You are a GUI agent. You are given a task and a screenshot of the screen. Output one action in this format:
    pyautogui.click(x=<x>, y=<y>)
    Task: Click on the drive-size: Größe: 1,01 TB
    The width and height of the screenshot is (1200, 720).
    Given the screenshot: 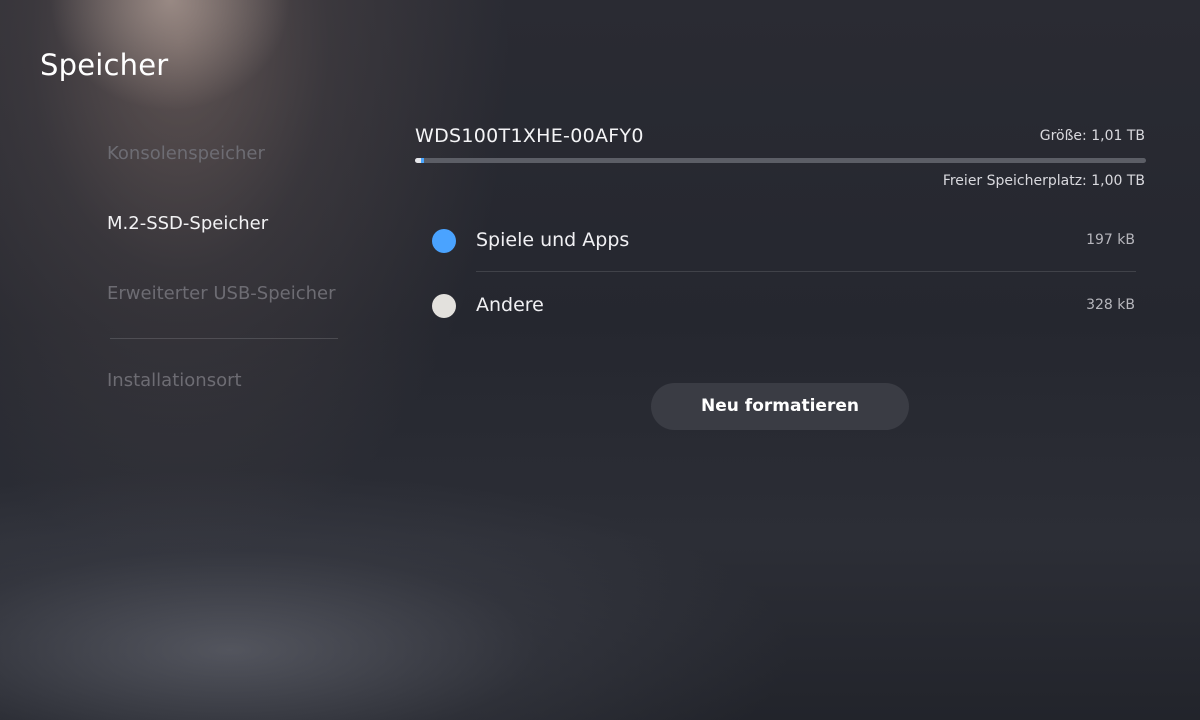 What is the action you would take?
    pyautogui.click(x=1092, y=136)
    